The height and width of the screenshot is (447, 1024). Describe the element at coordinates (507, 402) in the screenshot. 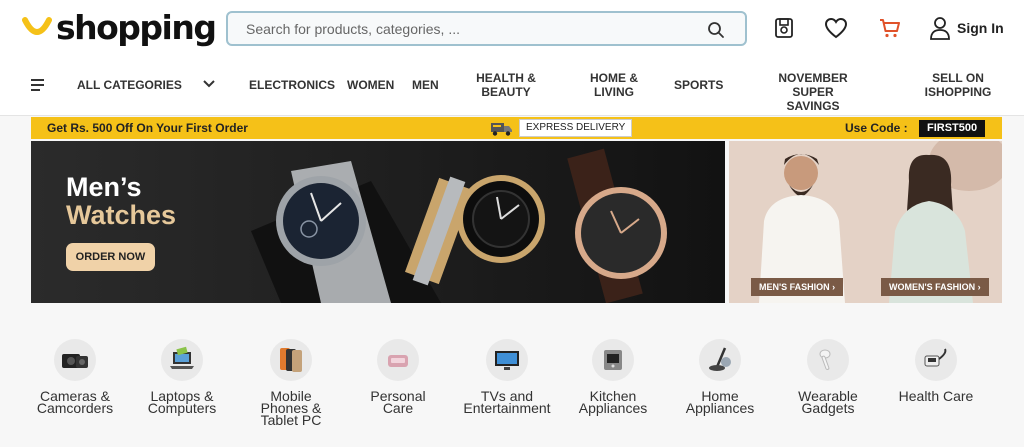

I see `category-label: TVs and Entertainment` at that location.